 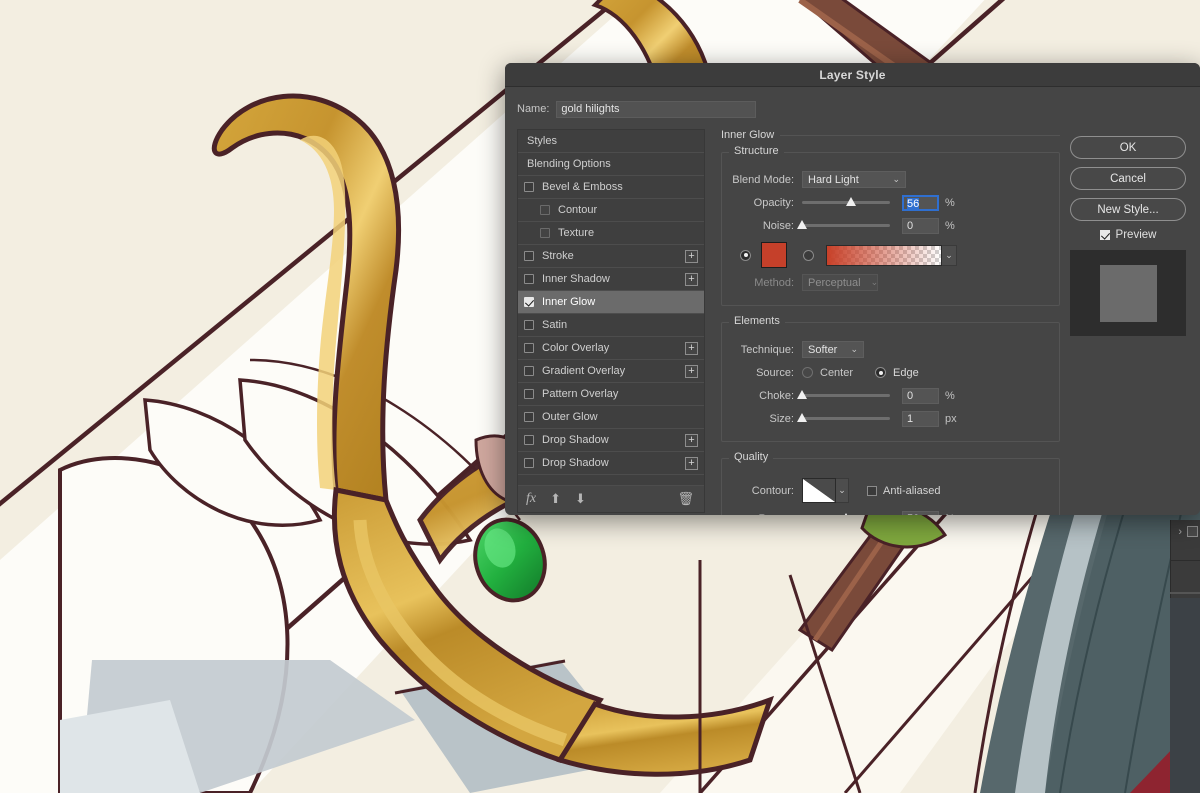 I want to click on technique-row: Technique: Softer ⌄, so click(x=890, y=349).